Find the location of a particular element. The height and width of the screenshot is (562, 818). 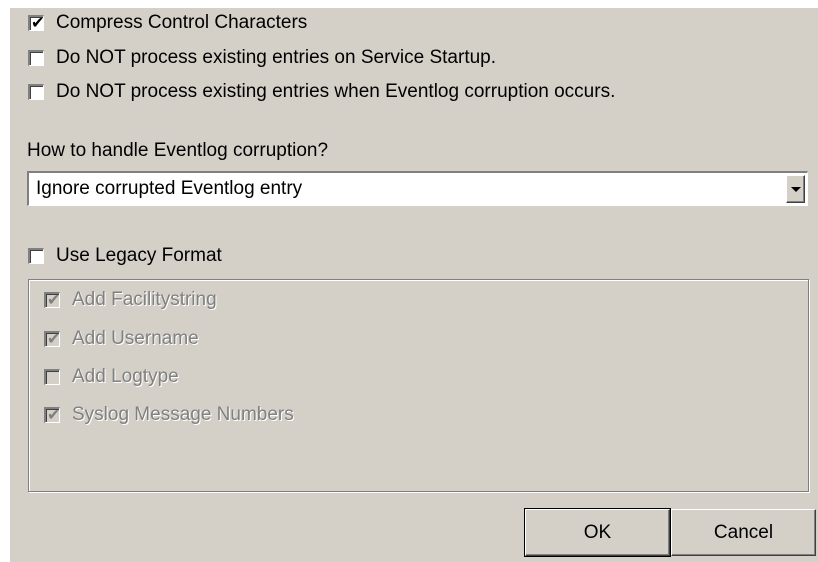

syslog-msgnumbers-checkbox: ✔ is located at coordinates (52, 414).